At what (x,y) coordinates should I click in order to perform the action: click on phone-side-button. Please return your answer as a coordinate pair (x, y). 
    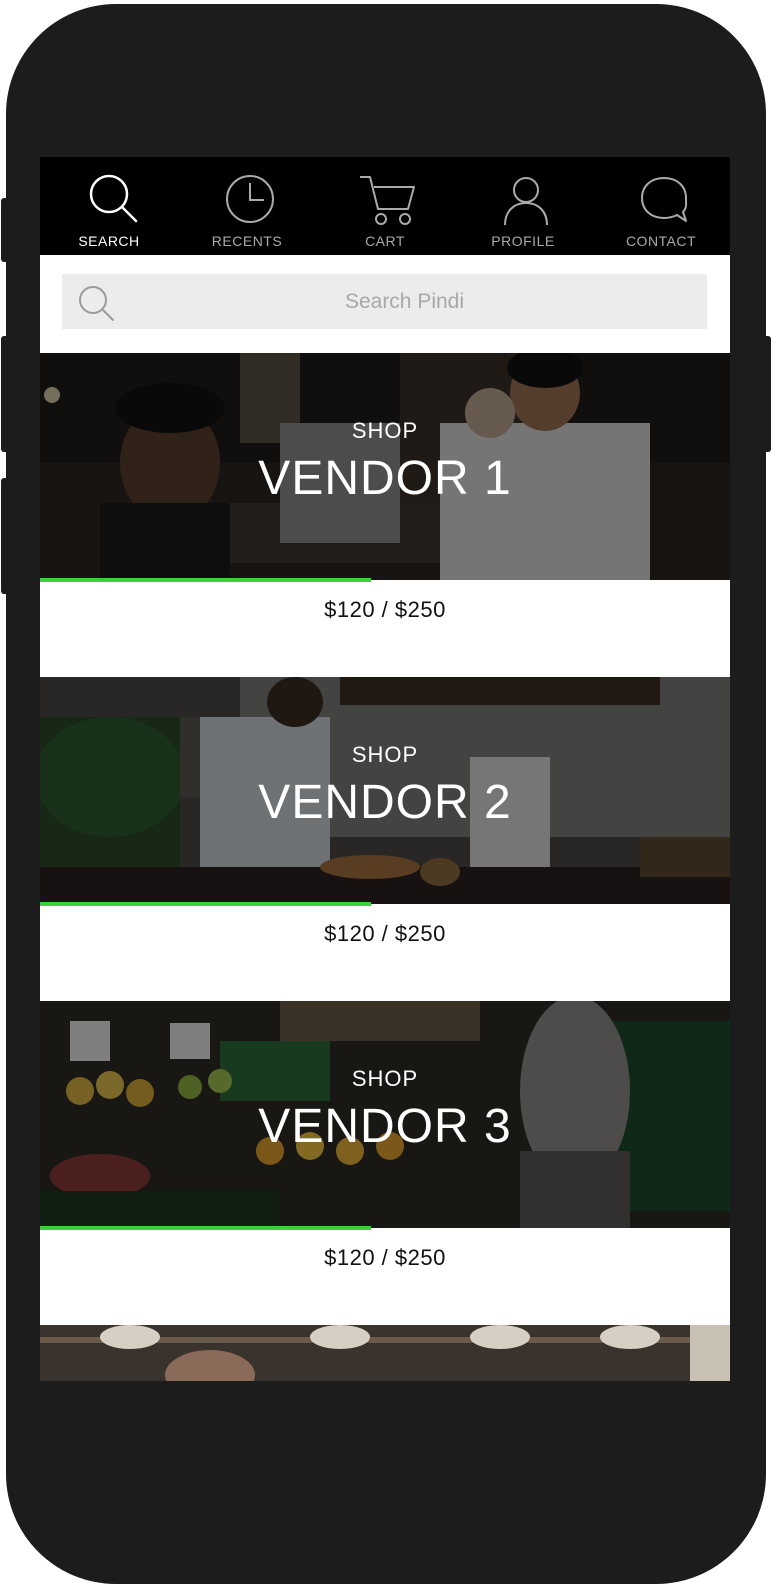
    Looking at the image, I should click on (5, 230).